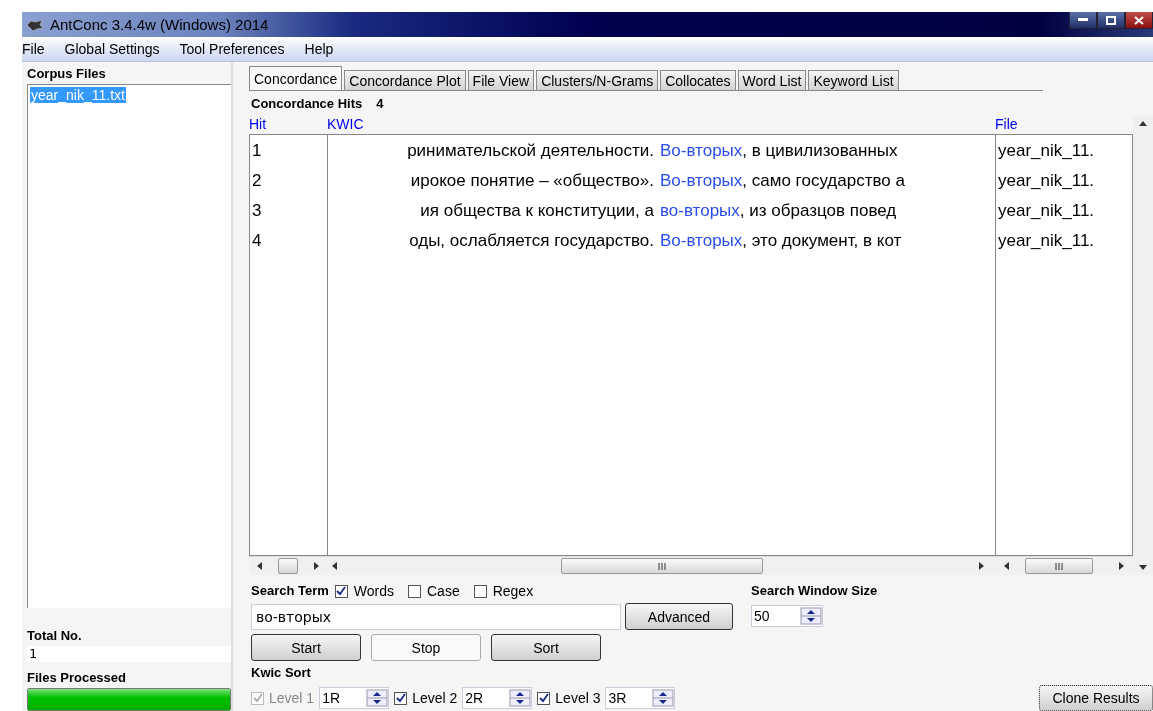 This screenshot has width=1153, height=711. What do you see at coordinates (288, 125) in the screenshot?
I see `column-header: Hit` at bounding box center [288, 125].